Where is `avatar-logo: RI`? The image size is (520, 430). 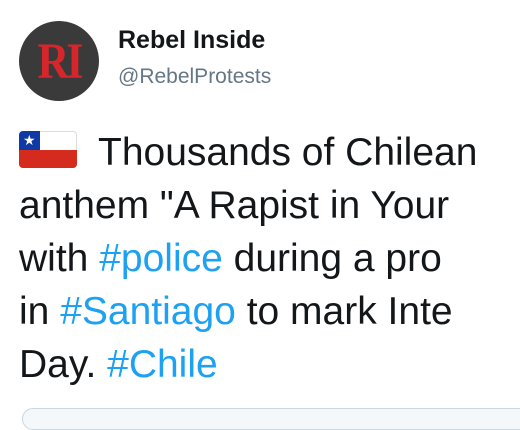 avatar-logo: RI is located at coordinates (60, 61).